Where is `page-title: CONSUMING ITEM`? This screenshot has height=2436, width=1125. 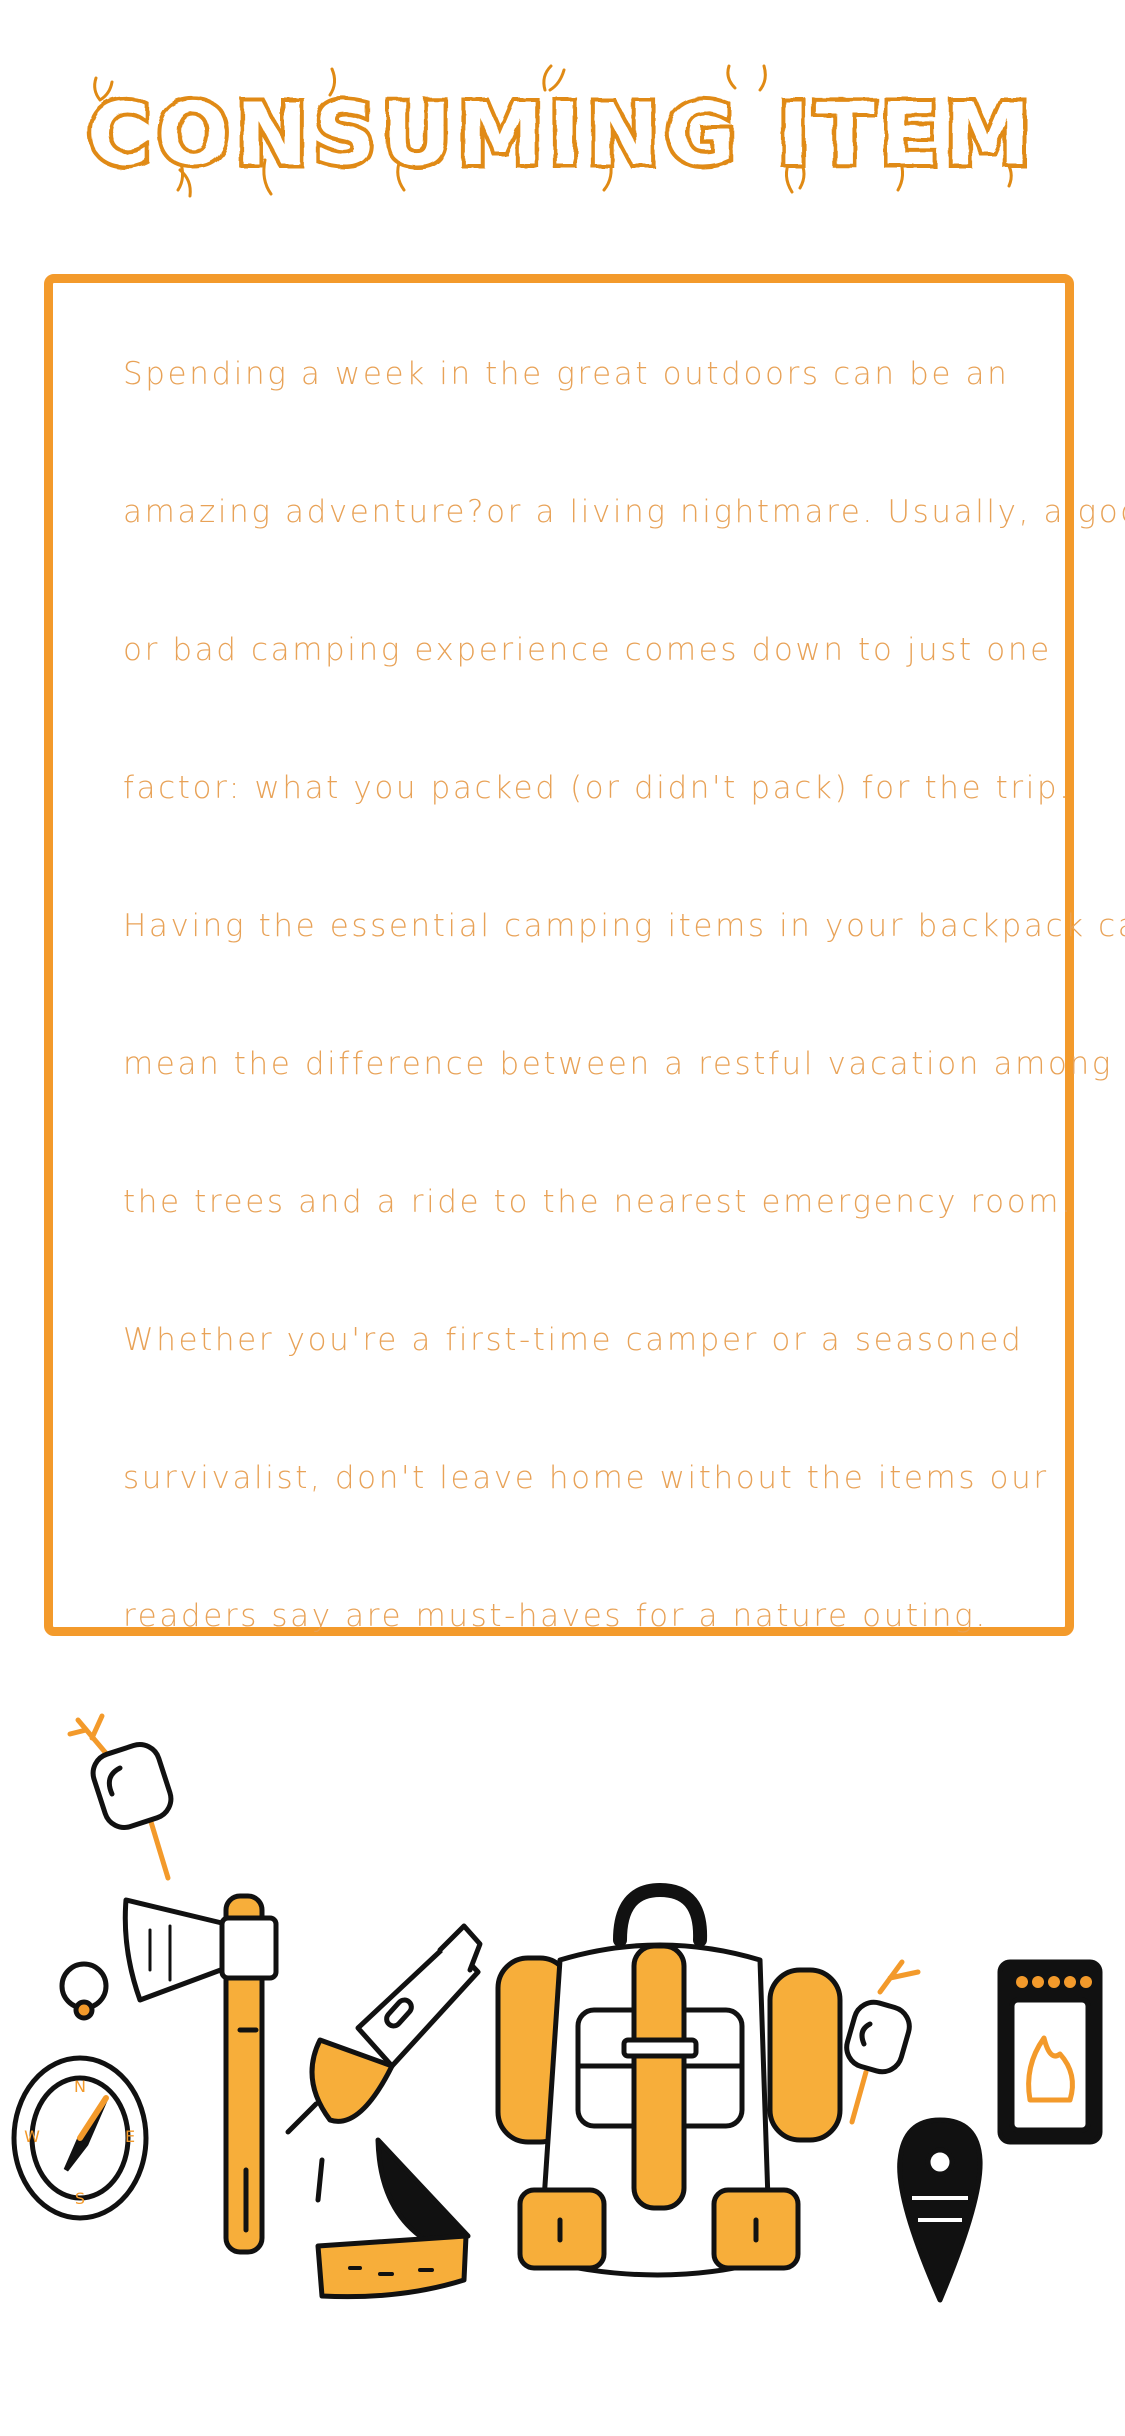
page-title: CONSUMING ITEM is located at coordinates (562, 145).